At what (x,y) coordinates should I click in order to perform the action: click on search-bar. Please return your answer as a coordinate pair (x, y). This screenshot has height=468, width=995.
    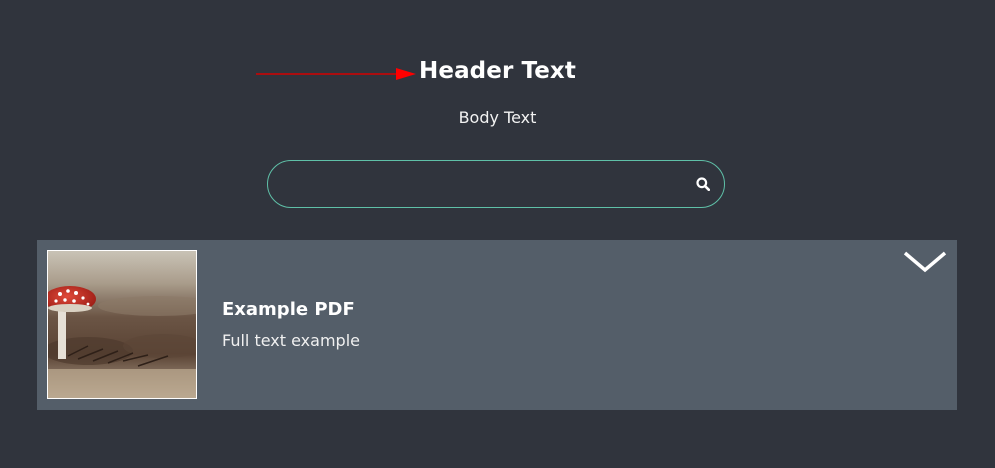
    Looking at the image, I should click on (496, 184).